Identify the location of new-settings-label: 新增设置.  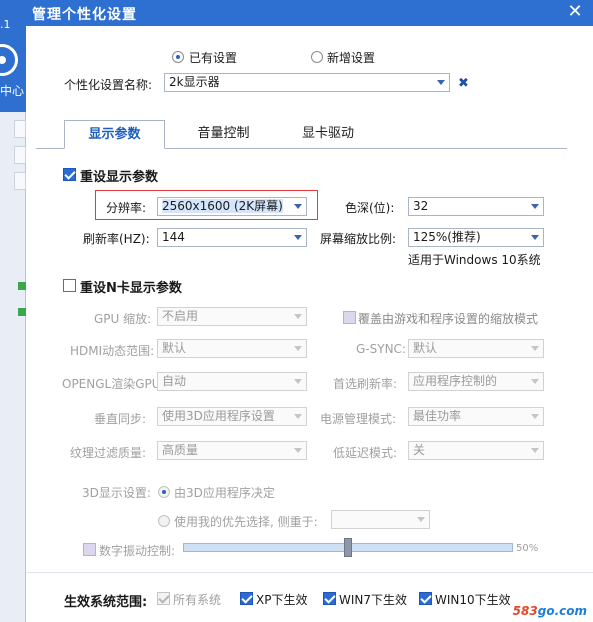
(351, 58).